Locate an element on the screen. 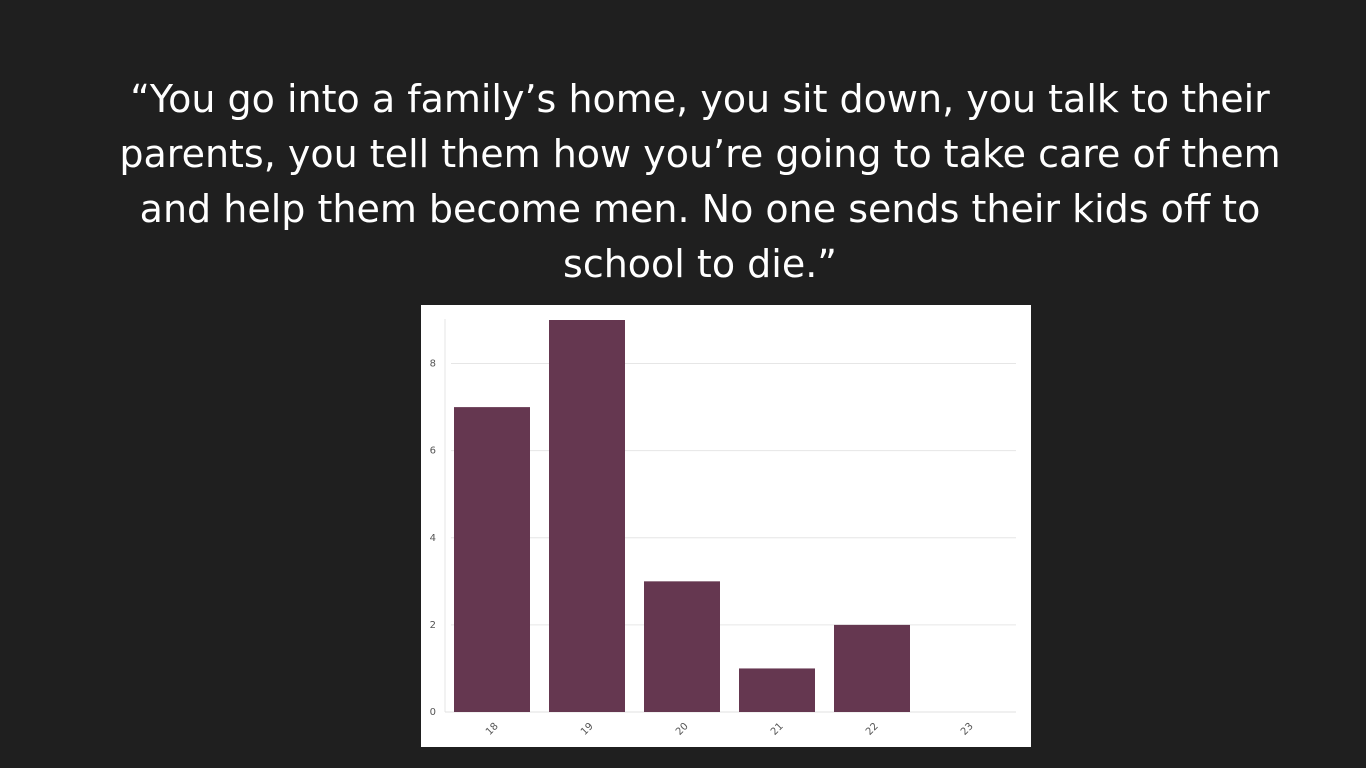 This screenshot has width=1366, height=768. x-tick-label: 22 is located at coordinates (872, 729).